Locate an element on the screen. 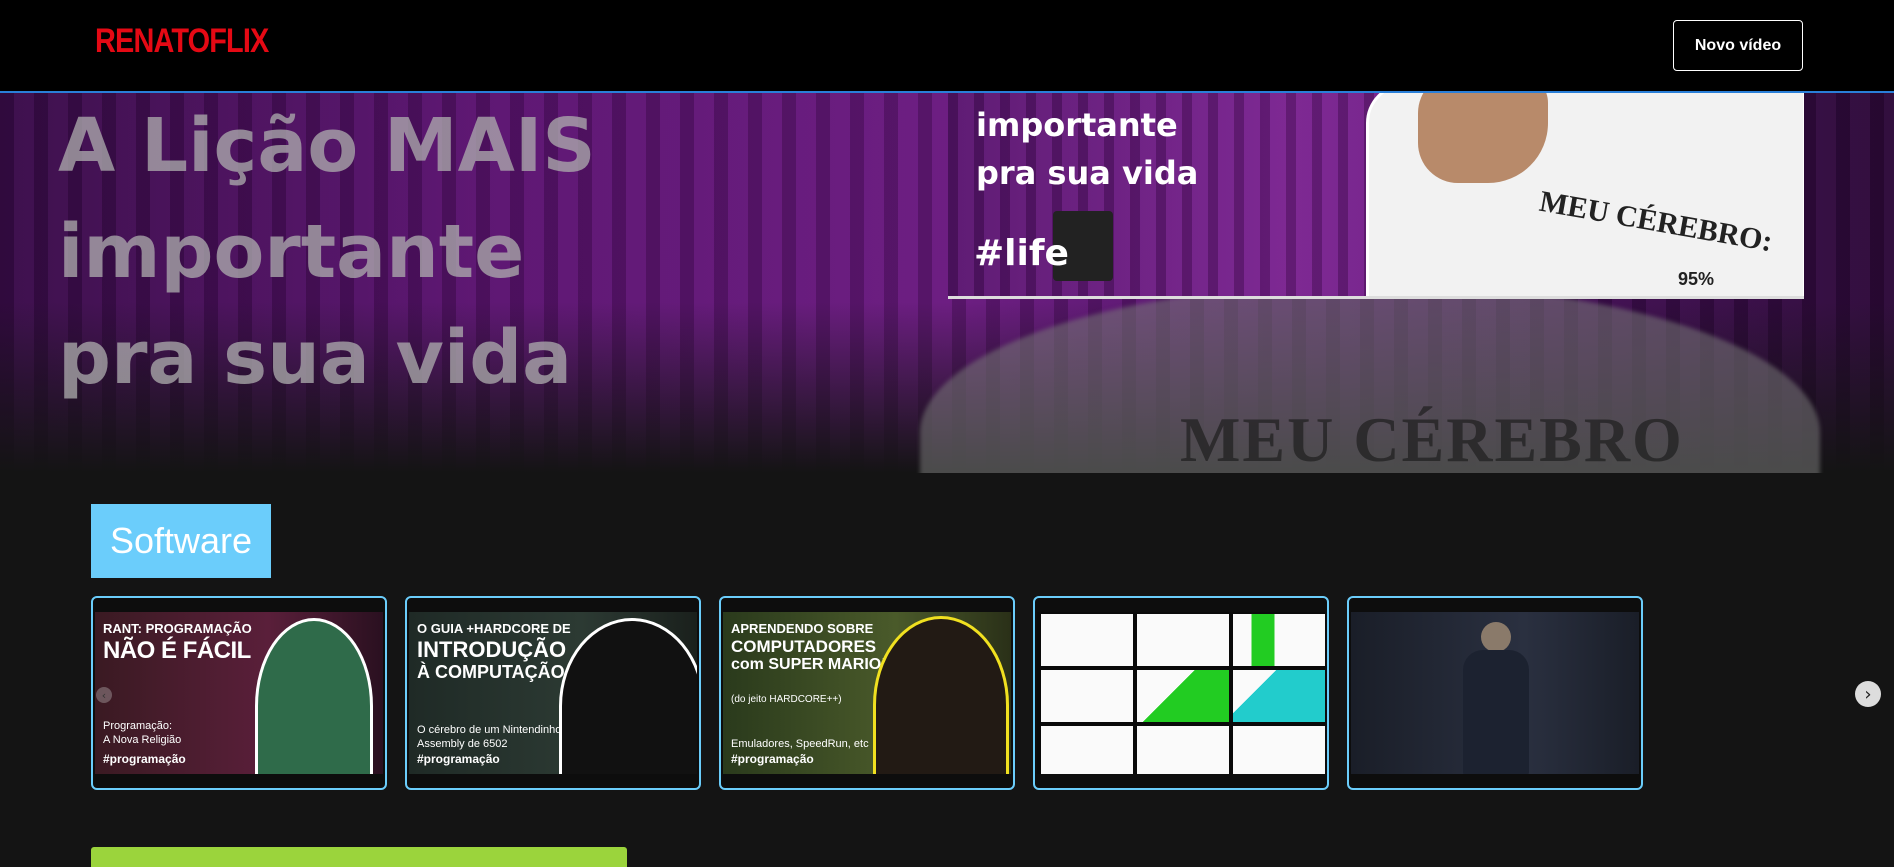 The image size is (1894, 867). banner-title-line: A Lição MAIS is located at coordinates (327, 146).